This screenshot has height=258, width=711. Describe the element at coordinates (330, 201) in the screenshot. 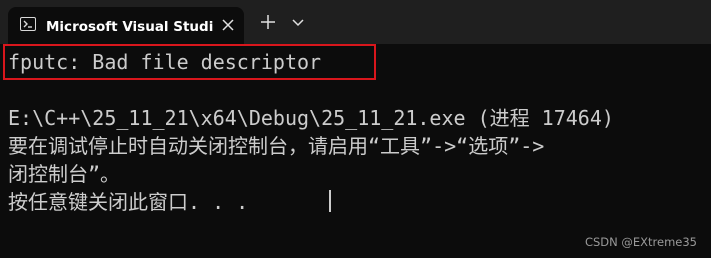

I see `text-cursor` at that location.